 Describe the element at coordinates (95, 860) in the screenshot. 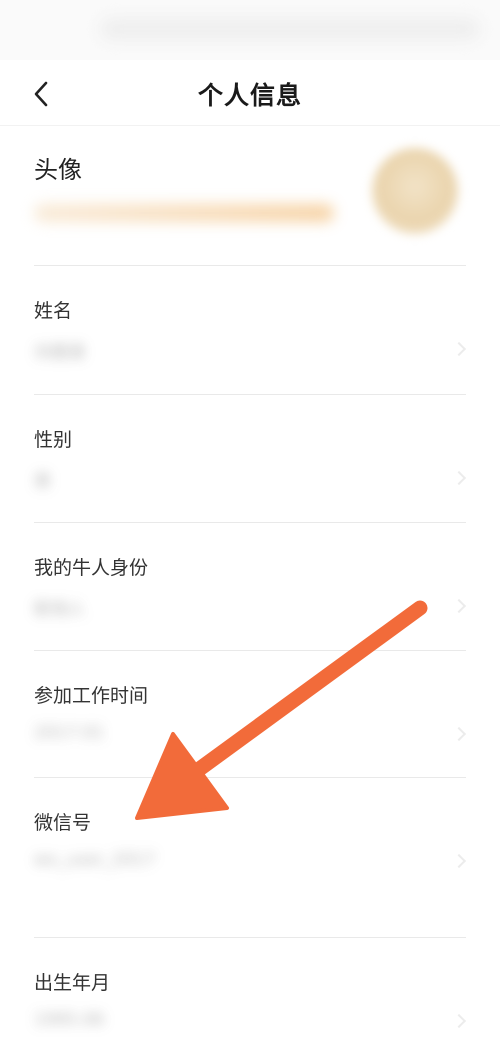

I see `field-value-wechat: wx_user_2017` at that location.